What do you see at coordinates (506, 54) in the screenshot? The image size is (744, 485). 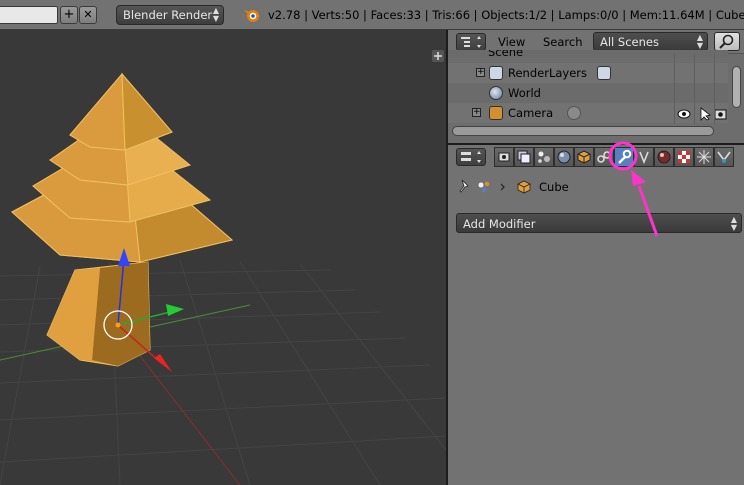 I see `outliner-item-label: Scene` at bounding box center [506, 54].